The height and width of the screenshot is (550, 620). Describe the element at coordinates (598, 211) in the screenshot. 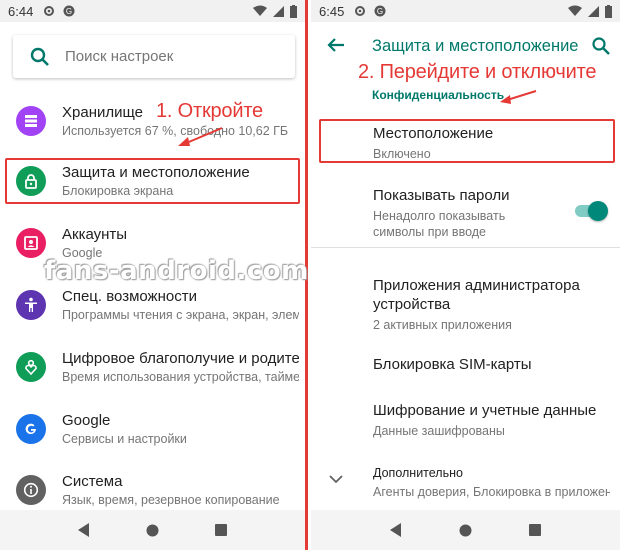

I see `toggle-thumb` at that location.